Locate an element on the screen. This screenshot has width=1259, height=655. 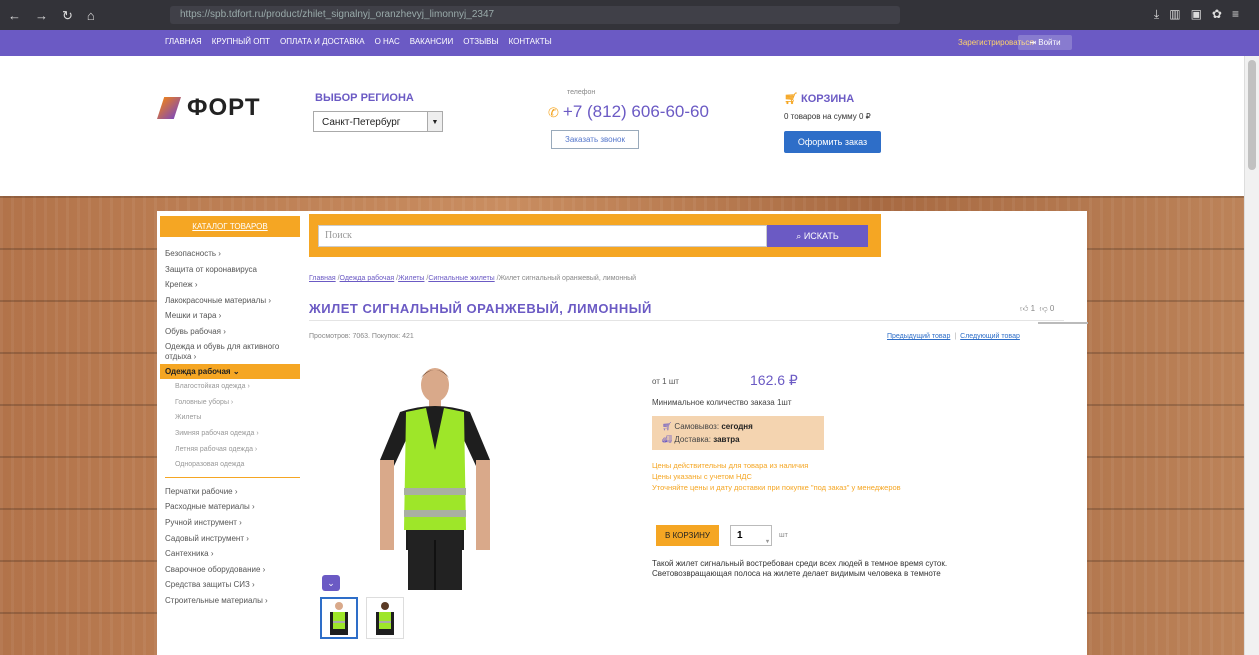
sidebar-item: Безопасность › is located at coordinates (235, 254).